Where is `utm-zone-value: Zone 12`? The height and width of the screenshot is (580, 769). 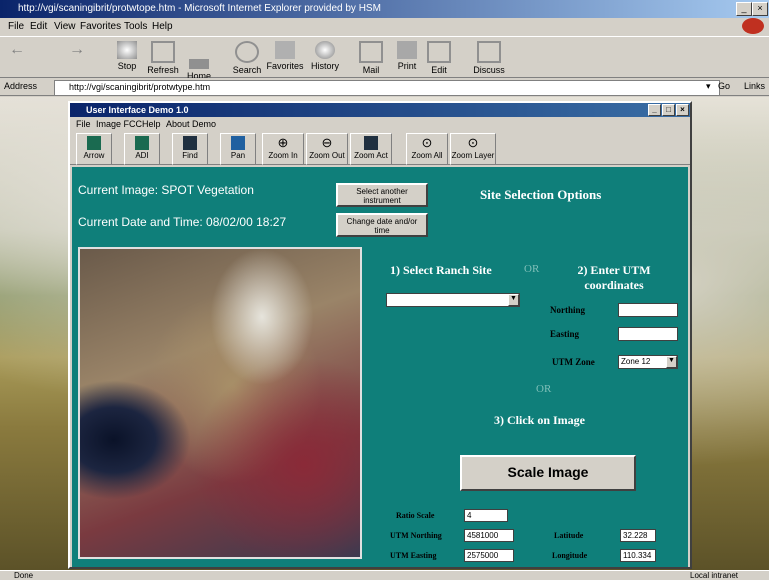
utm-zone-value: Zone 12 is located at coordinates (636, 361).